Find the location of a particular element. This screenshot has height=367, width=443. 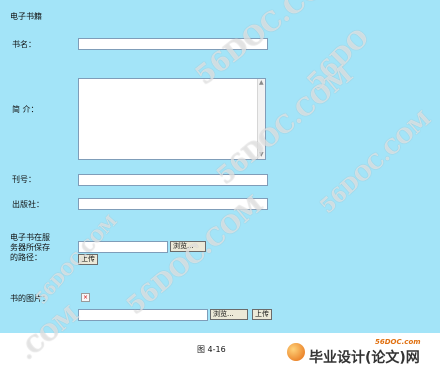

site-logo: 56DOC.com 毕业设计(论文)网 is located at coordinates (362, 352).